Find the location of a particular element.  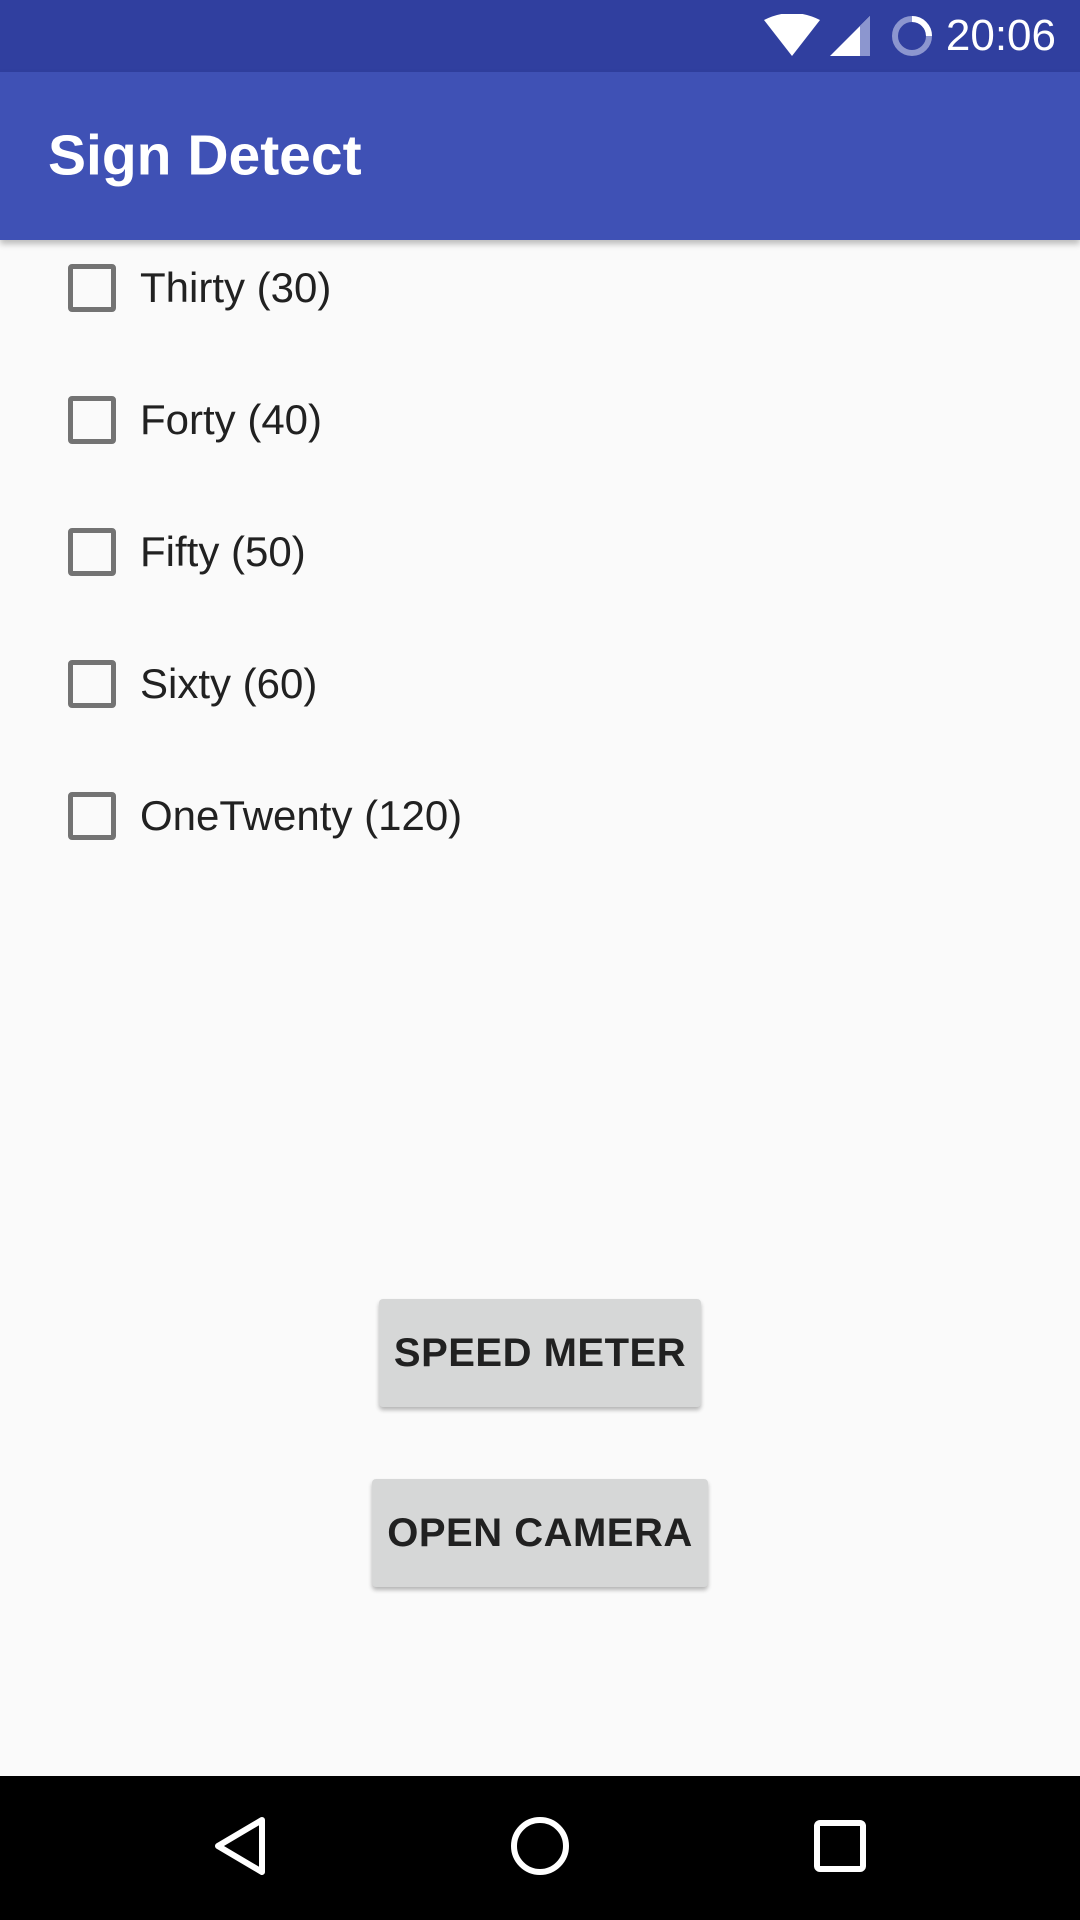

recents-icon is located at coordinates (840, 1848).